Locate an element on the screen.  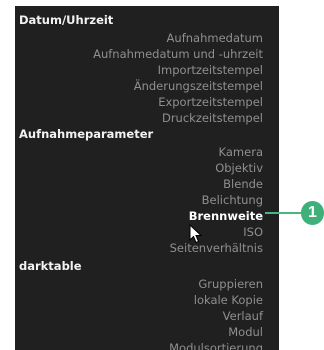
menu-item-verlauf: Verlauf is located at coordinates (147, 316).